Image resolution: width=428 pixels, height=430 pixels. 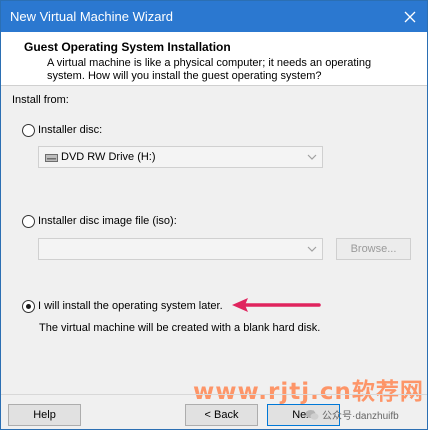 What do you see at coordinates (28, 130) in the screenshot?
I see `installer-disc-radio` at bounding box center [28, 130].